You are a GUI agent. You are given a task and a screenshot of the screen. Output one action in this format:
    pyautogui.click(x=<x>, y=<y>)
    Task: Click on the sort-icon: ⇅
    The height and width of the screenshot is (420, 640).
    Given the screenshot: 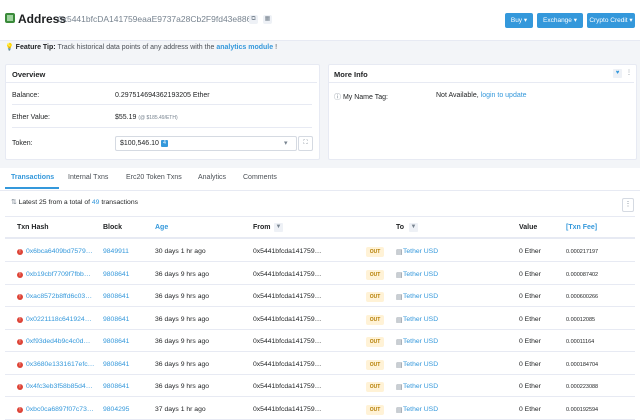 What is the action you would take?
    pyautogui.click(x=14, y=202)
    